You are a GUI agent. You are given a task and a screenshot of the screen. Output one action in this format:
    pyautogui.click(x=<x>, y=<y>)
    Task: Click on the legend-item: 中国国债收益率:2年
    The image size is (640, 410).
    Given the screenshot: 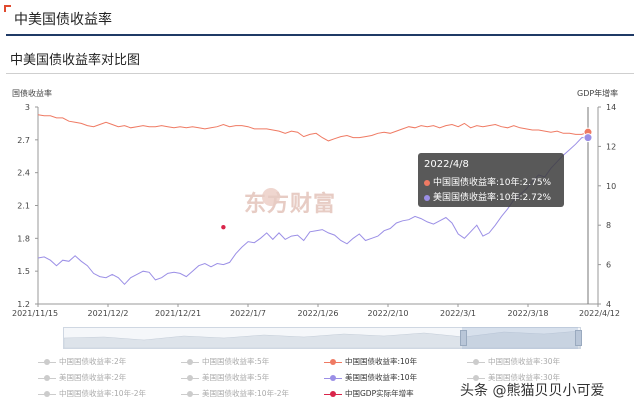 What is the action you would take?
    pyautogui.click(x=82, y=361)
    